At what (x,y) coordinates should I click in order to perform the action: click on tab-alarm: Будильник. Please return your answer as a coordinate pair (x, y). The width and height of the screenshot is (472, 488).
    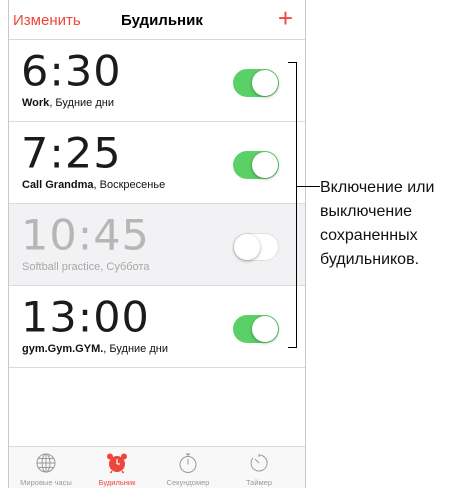
    Looking at the image, I should click on (117, 467).